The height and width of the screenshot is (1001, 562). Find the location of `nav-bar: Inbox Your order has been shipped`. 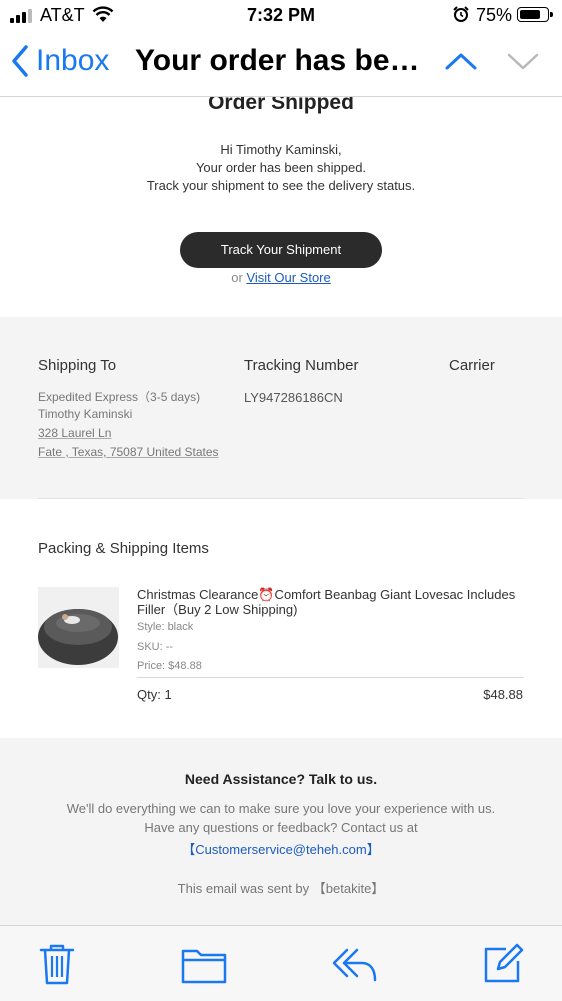

nav-bar: Inbox Your order has been shipped is located at coordinates (281, 64).